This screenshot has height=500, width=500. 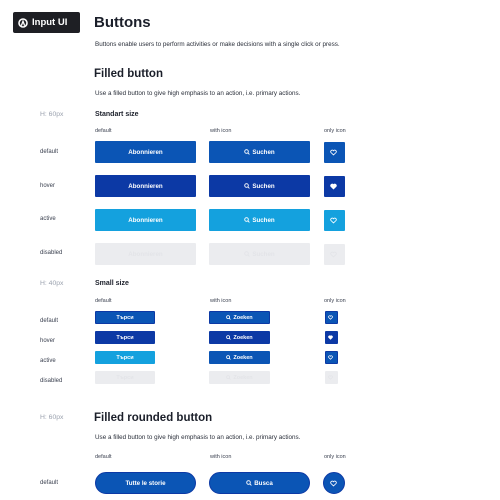 I want to click on small-row-label-disabled: disabled, so click(x=51, y=381).